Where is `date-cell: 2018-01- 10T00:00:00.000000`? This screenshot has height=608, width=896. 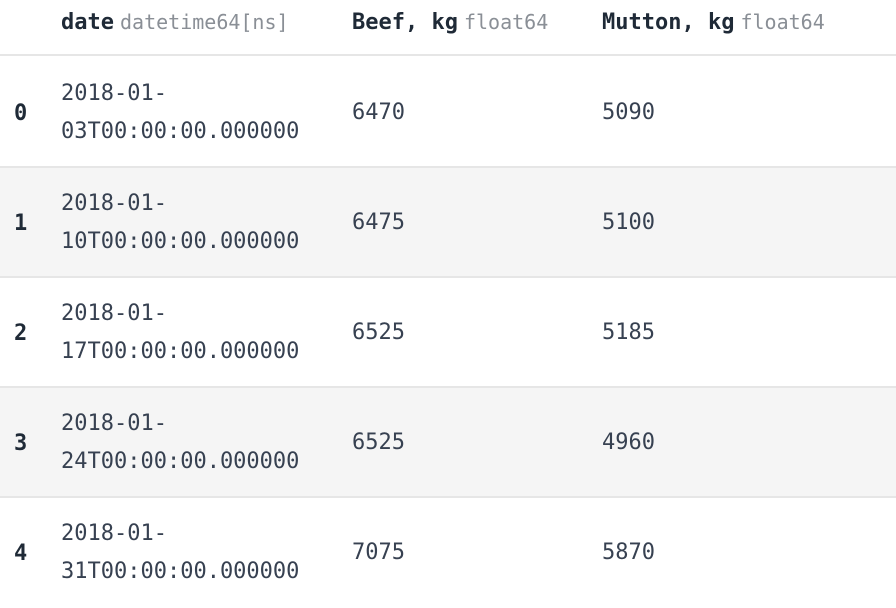
date-cell: 2018-01- 10T00:00:00.000000 is located at coordinates (196, 223).